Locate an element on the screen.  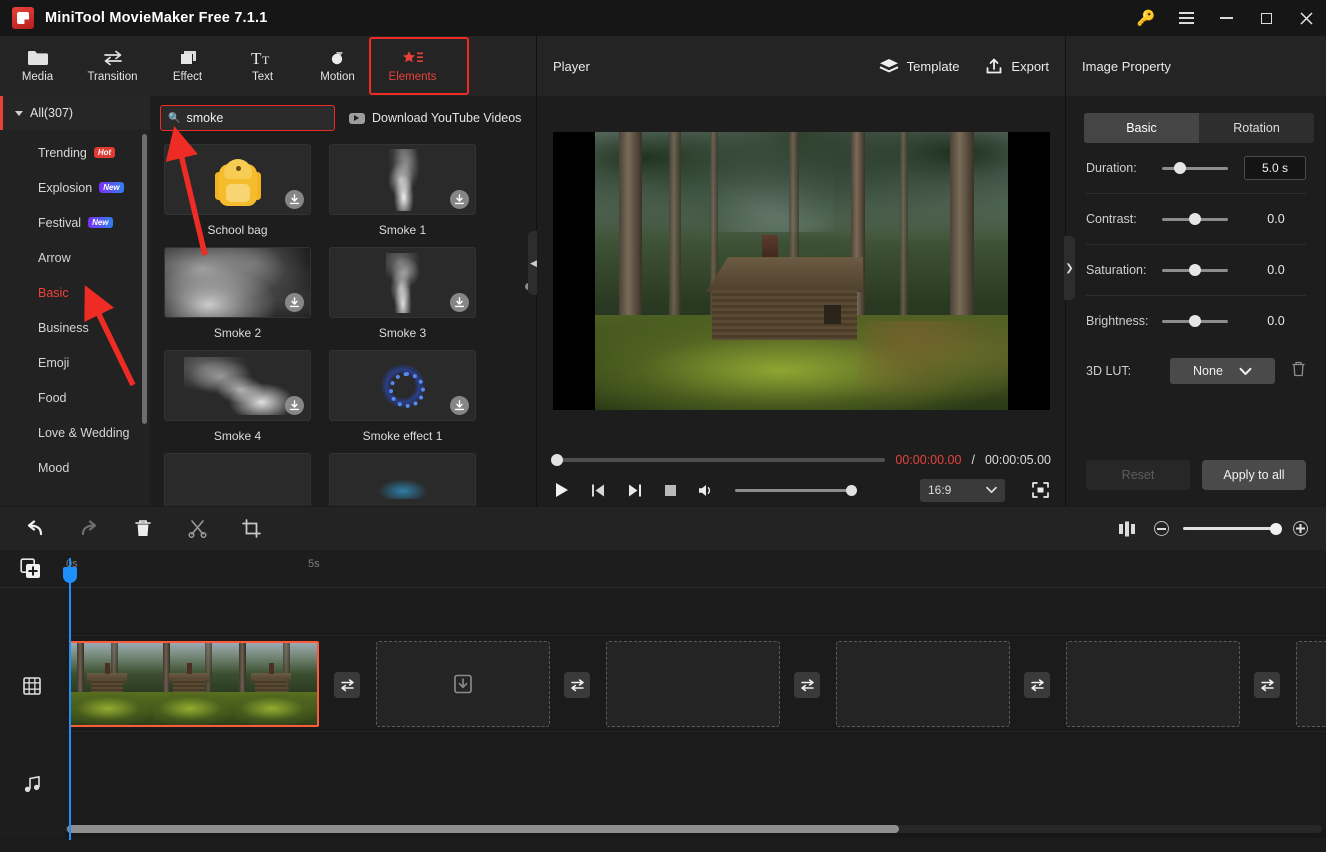
fullscreen-button is located at coordinates (1040, 490).